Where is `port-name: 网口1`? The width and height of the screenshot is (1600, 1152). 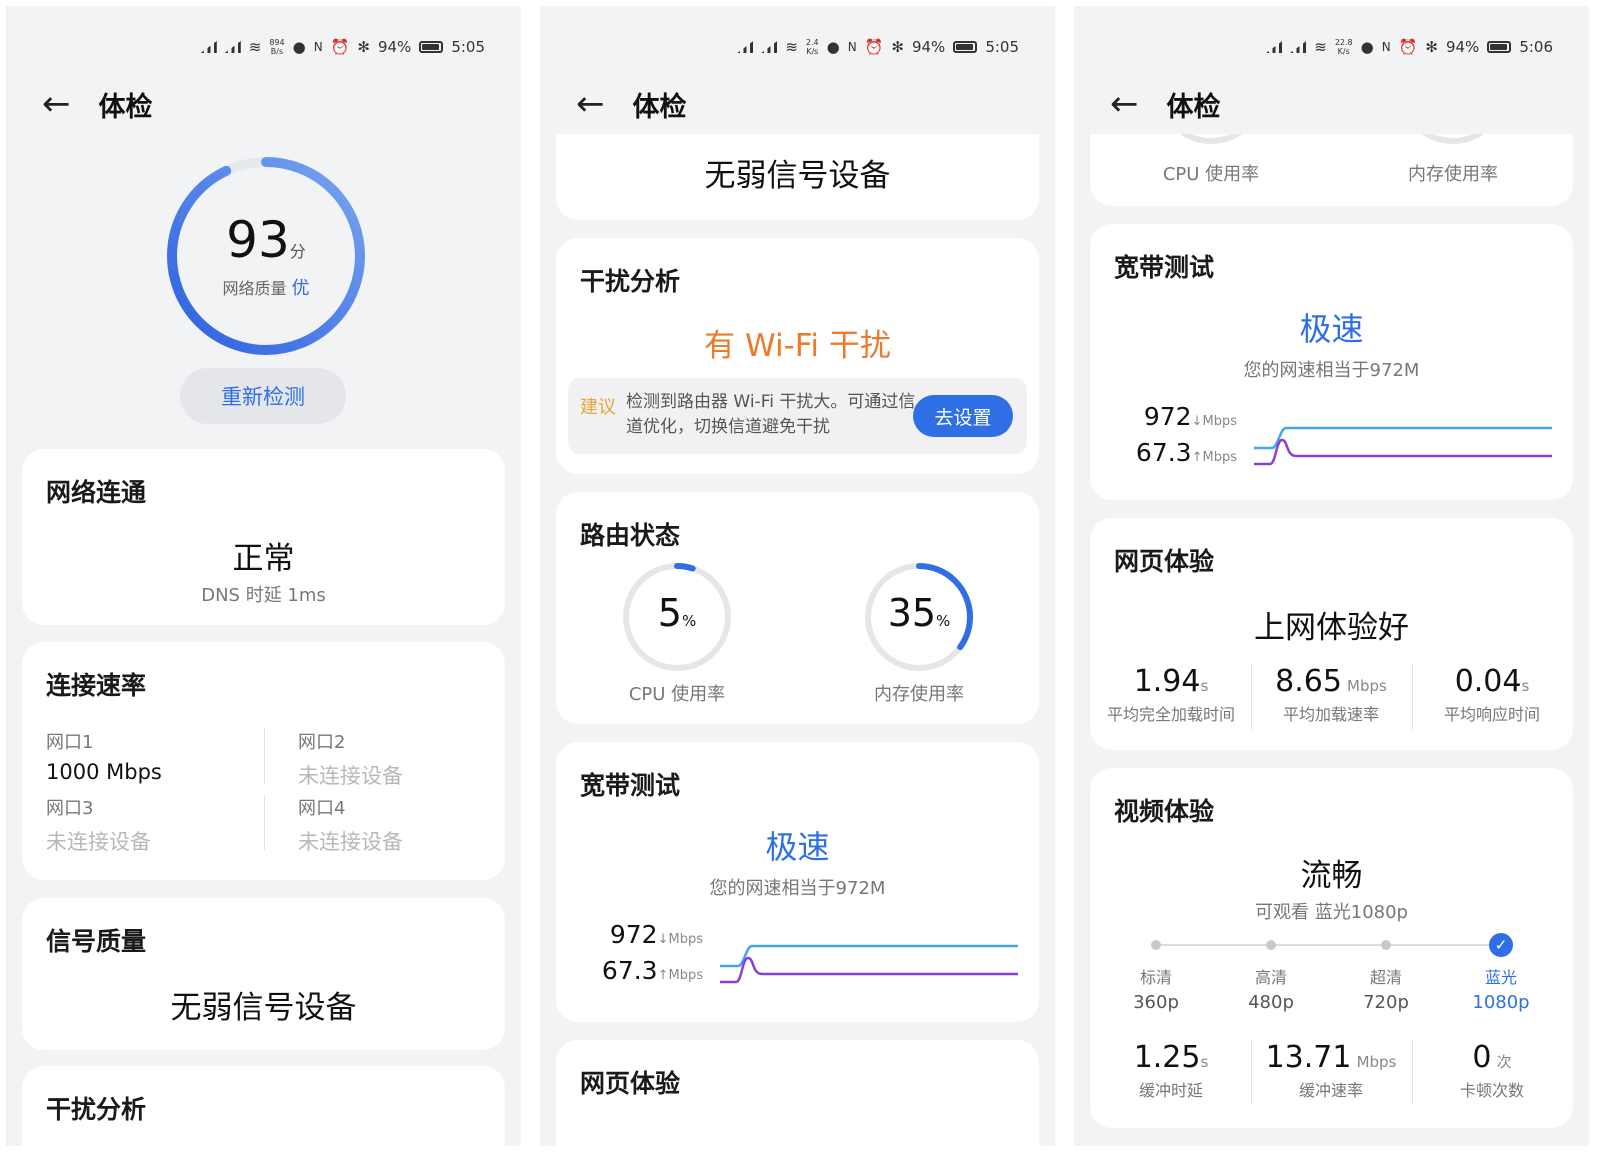 port-name: 网口1 is located at coordinates (70, 742).